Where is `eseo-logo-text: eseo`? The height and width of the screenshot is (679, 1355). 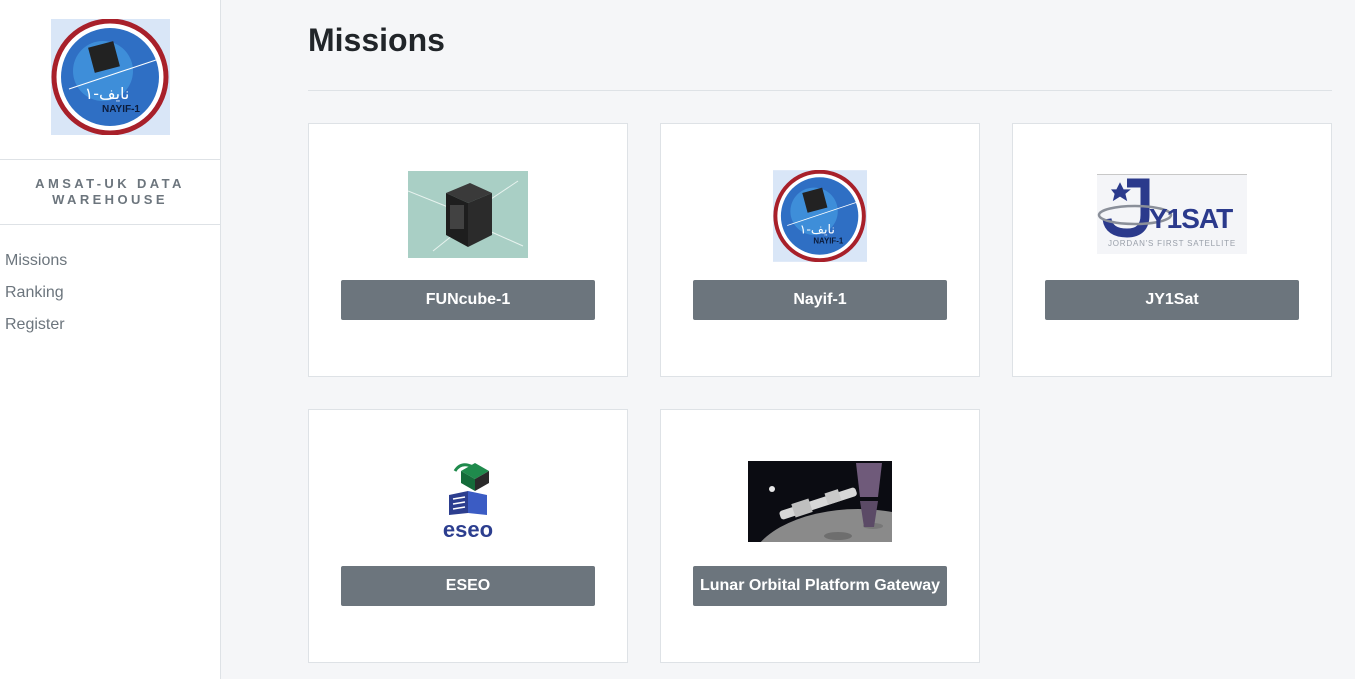 eseo-logo-text: eseo is located at coordinates (468, 529).